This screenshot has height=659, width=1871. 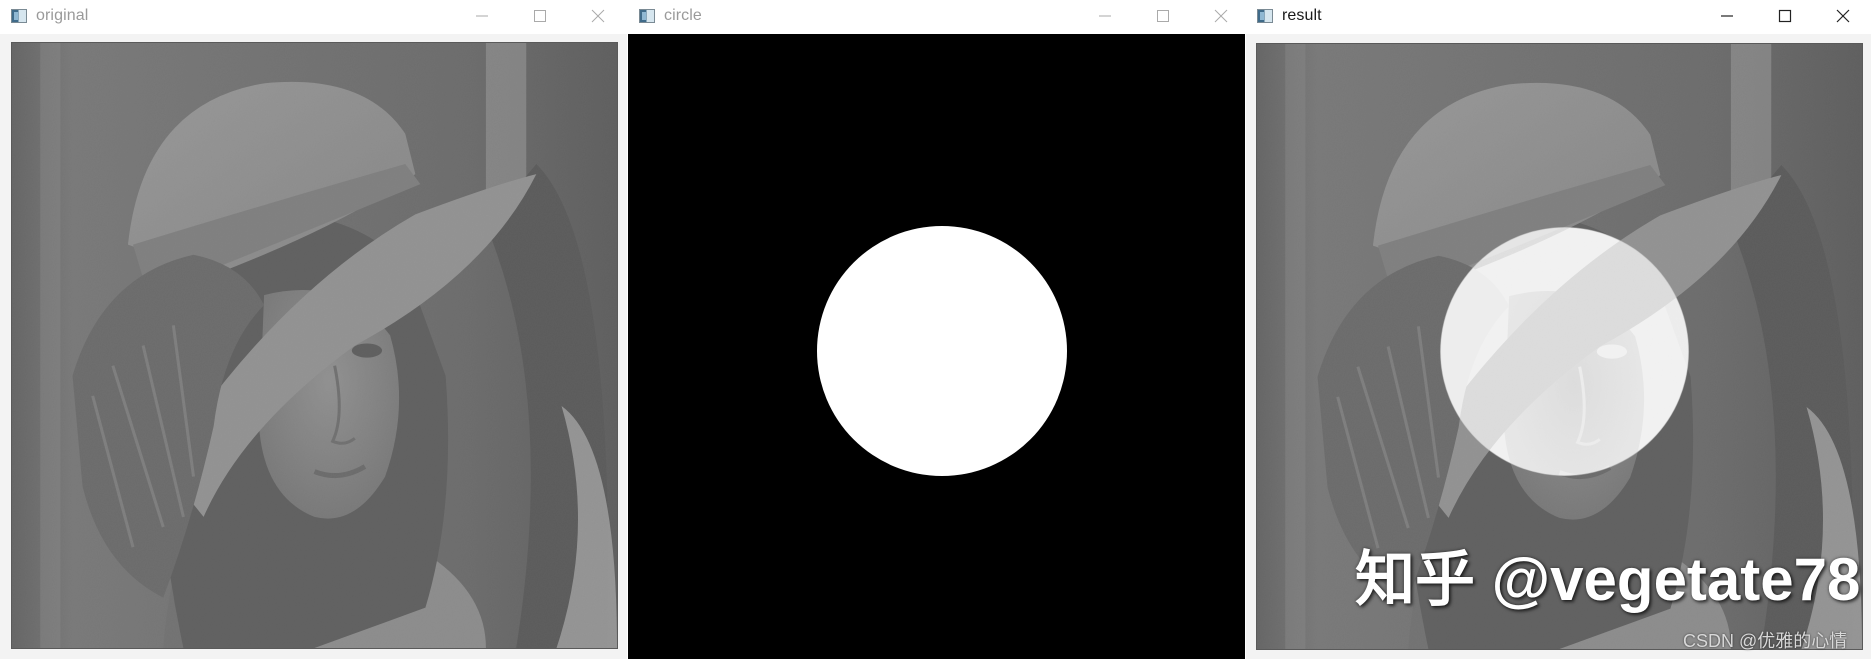 What do you see at coordinates (1765, 641) in the screenshot?
I see `source-credit: CSDN @优雅的心情` at bounding box center [1765, 641].